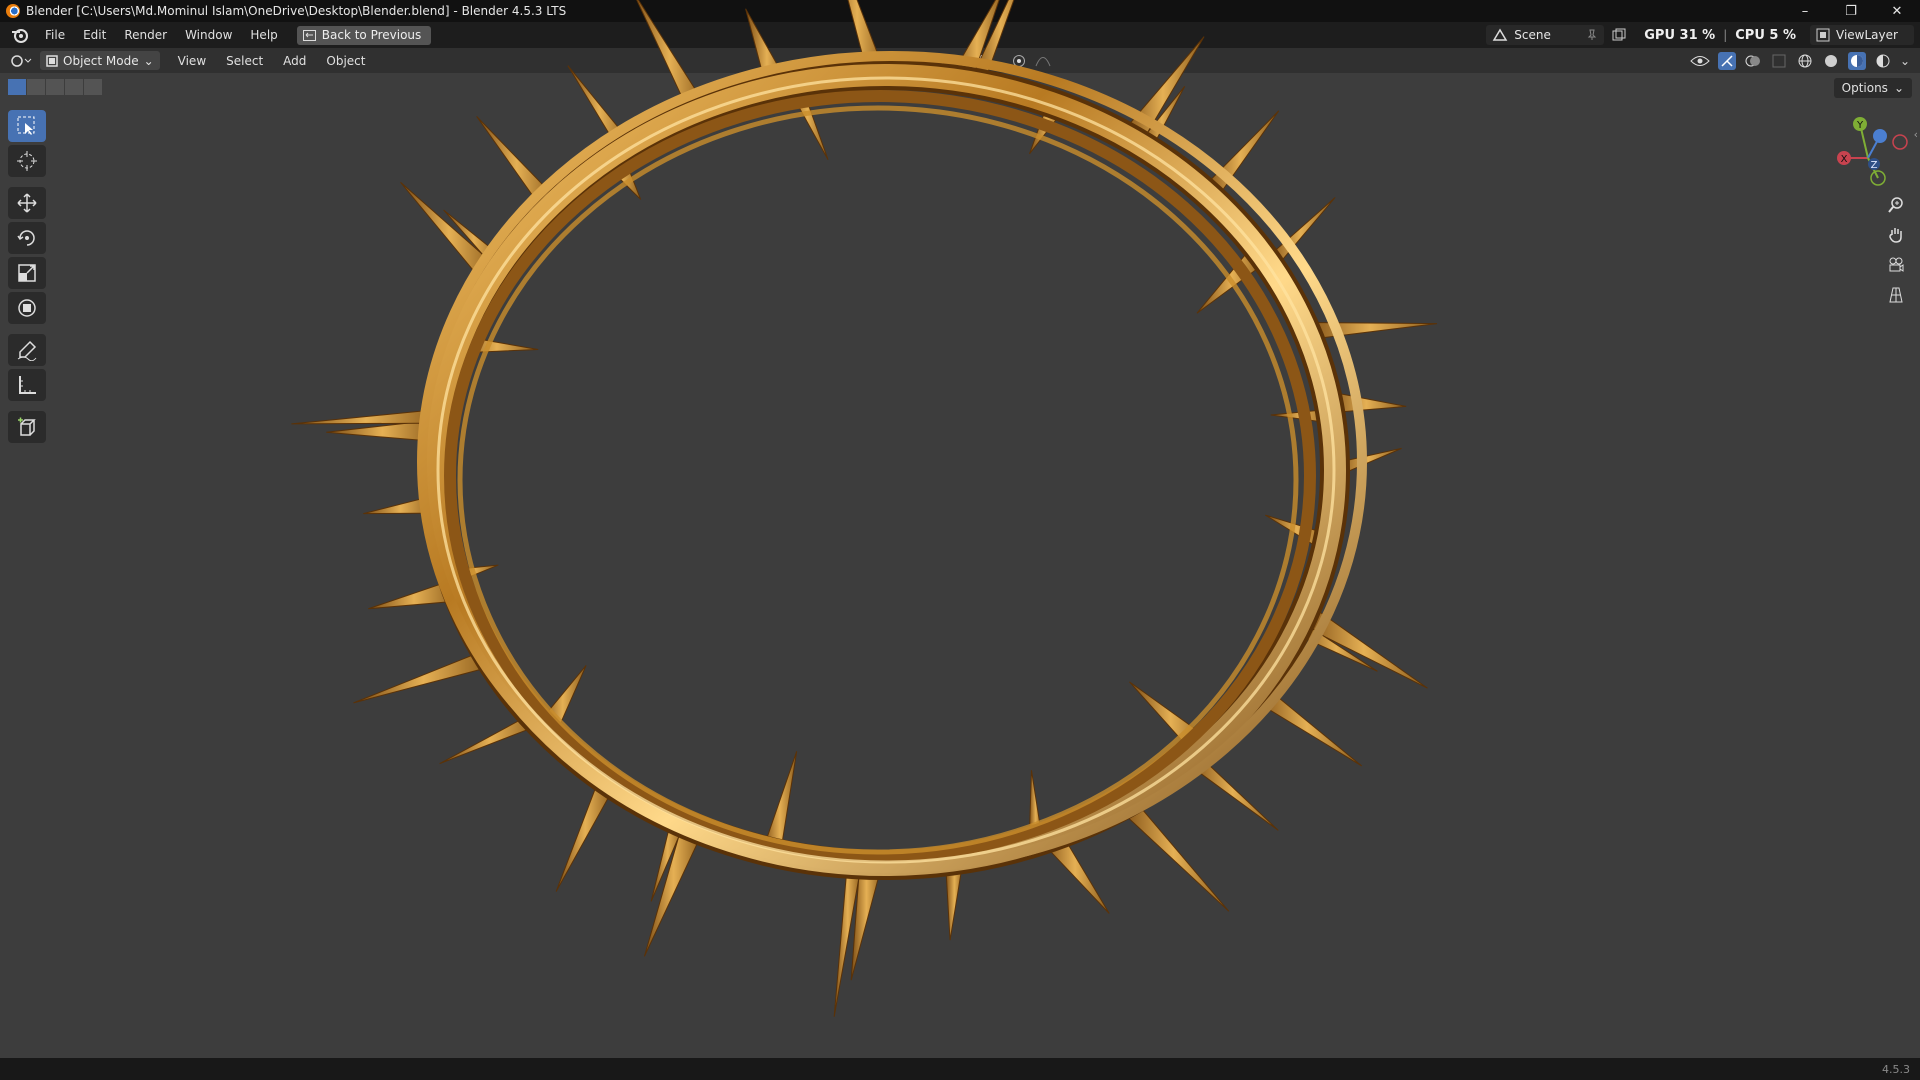  Describe the element at coordinates (877, 61) in the screenshot. I see `transform-orientation-label: Global` at that location.